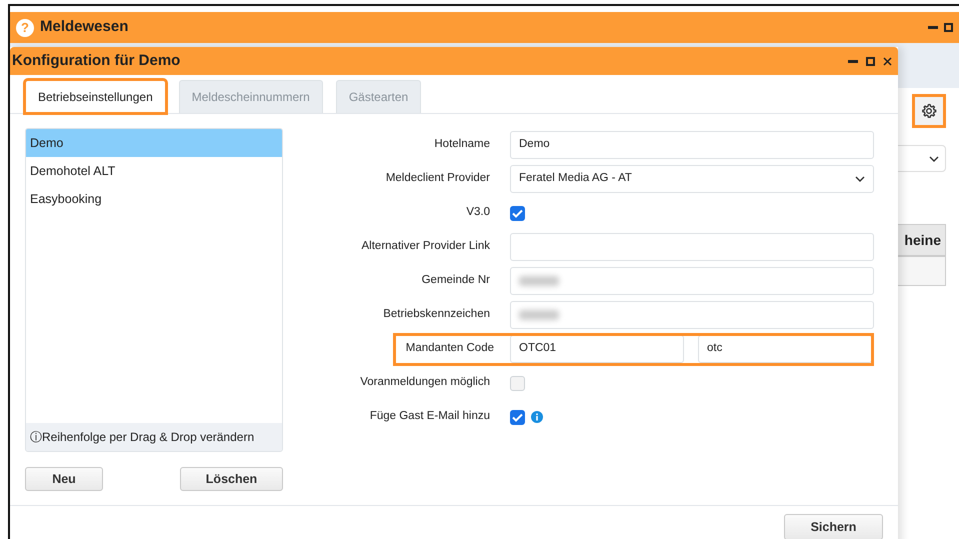  I want to click on delete-button: Löschen, so click(231, 479).